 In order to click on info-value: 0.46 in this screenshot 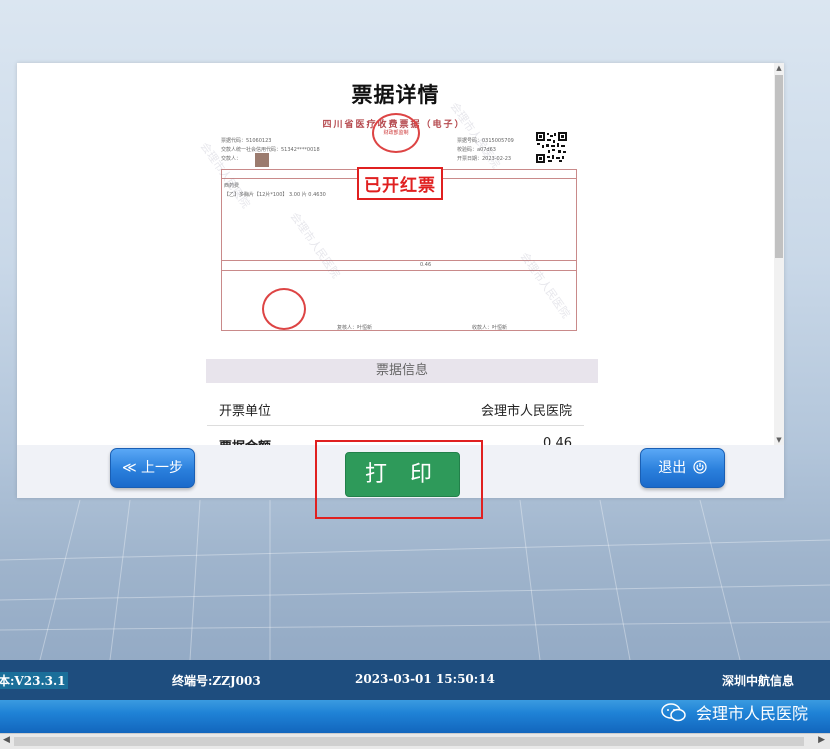, I will do `click(557, 440)`.